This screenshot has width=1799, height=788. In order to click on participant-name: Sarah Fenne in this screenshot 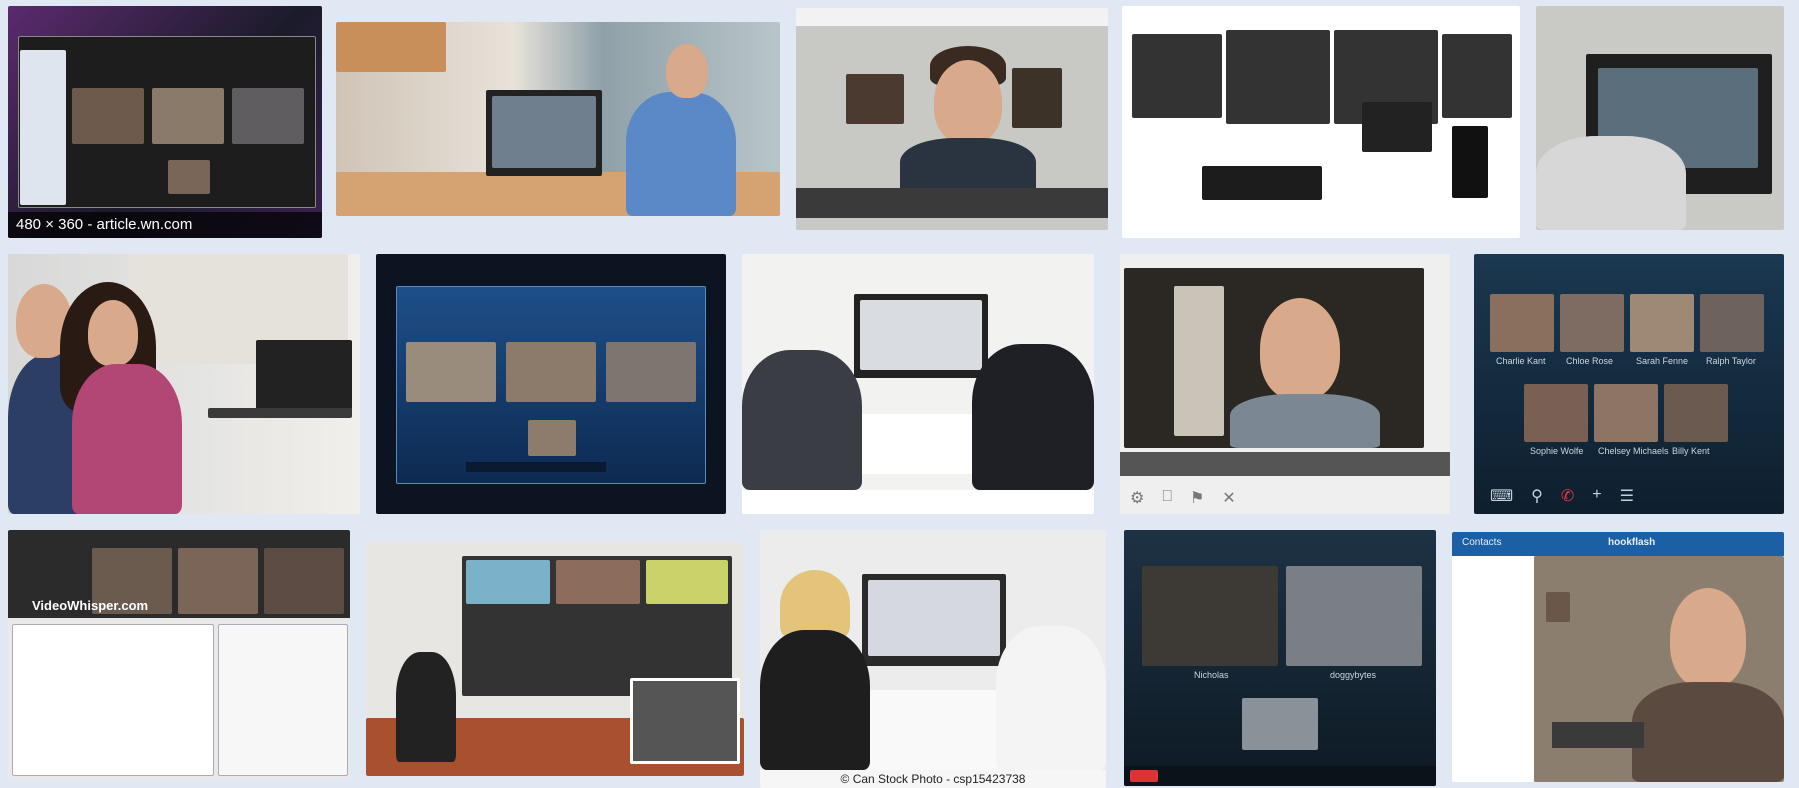, I will do `click(1662, 361)`.